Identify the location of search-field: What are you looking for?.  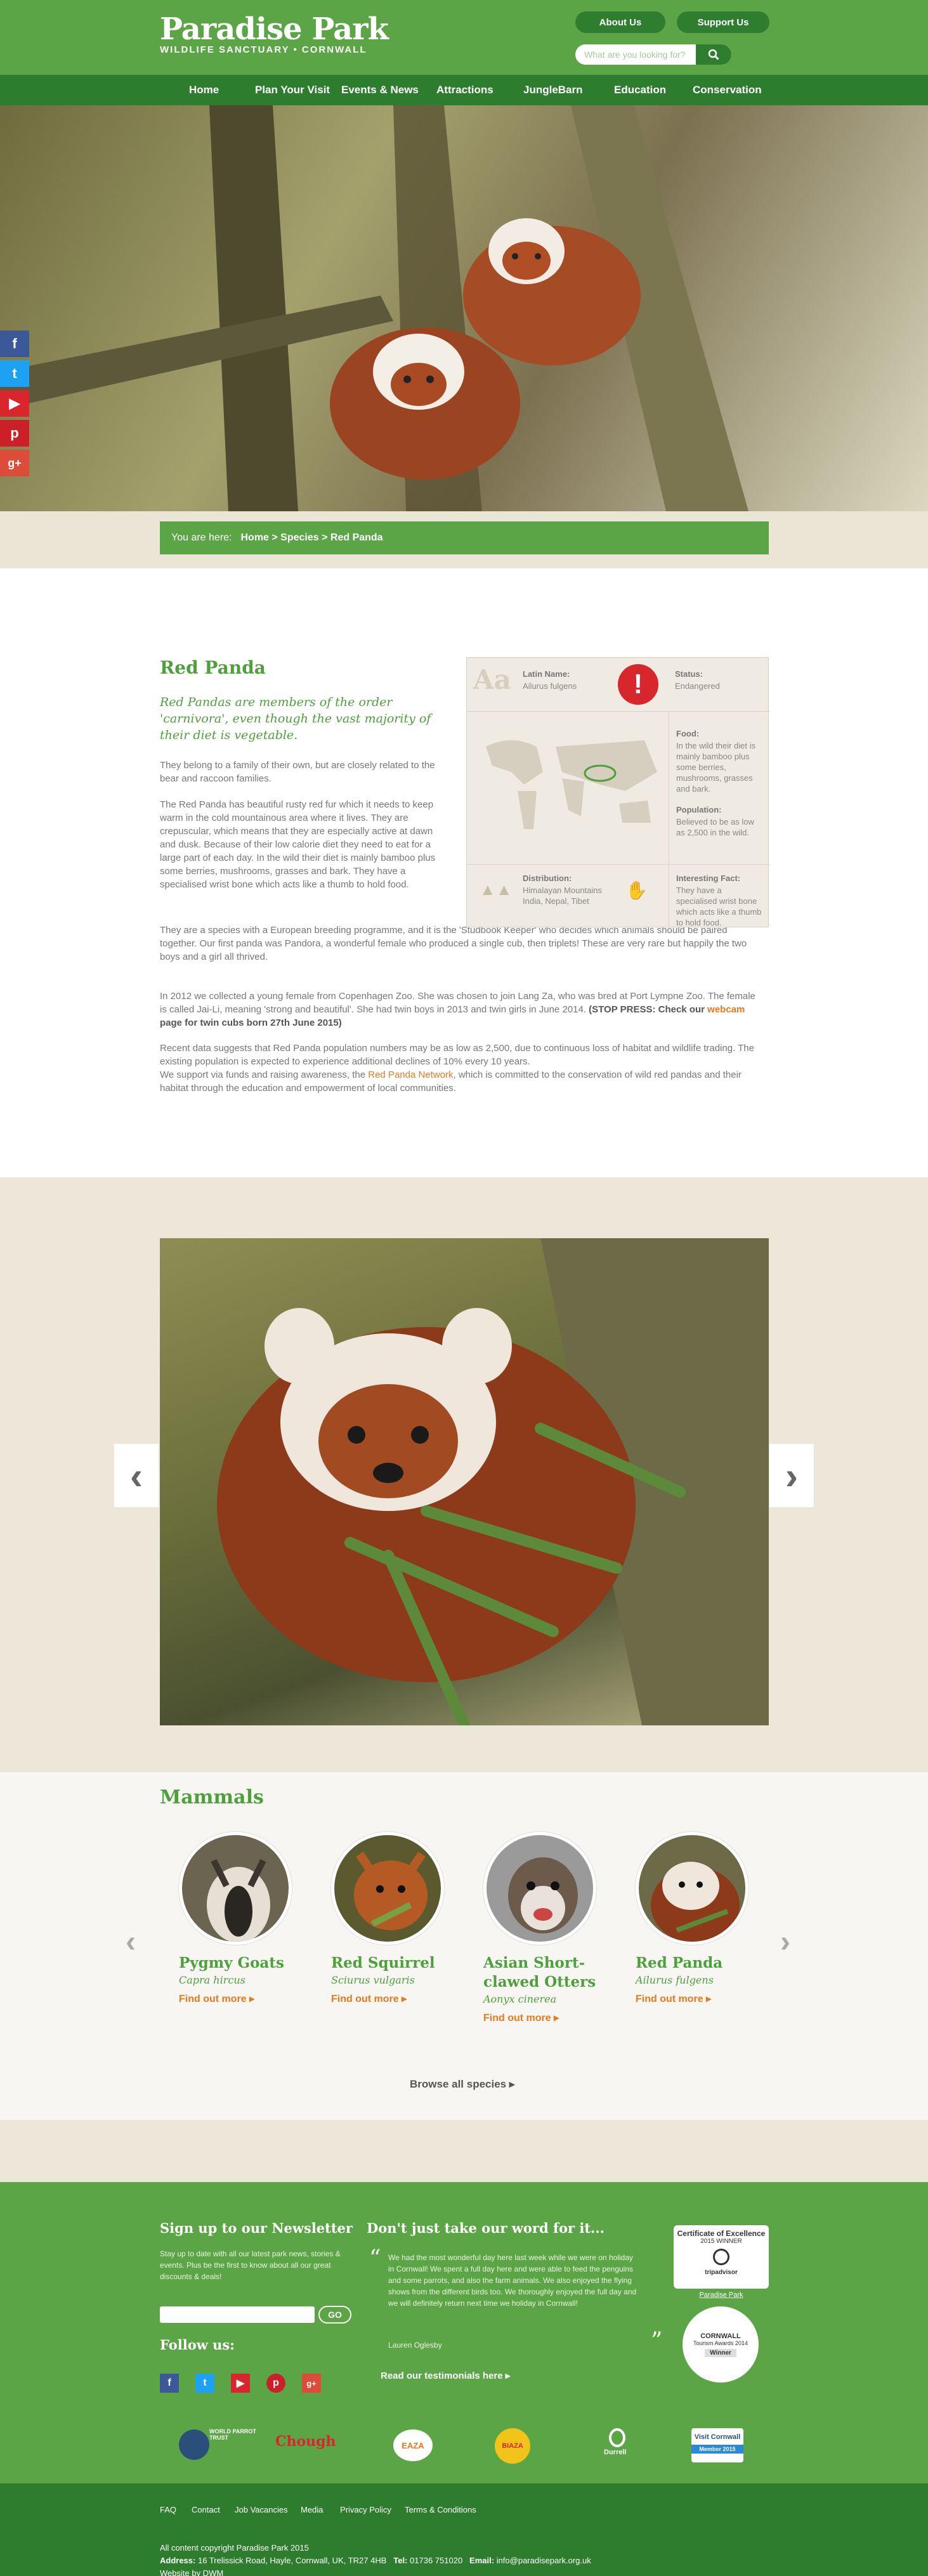
(653, 54).